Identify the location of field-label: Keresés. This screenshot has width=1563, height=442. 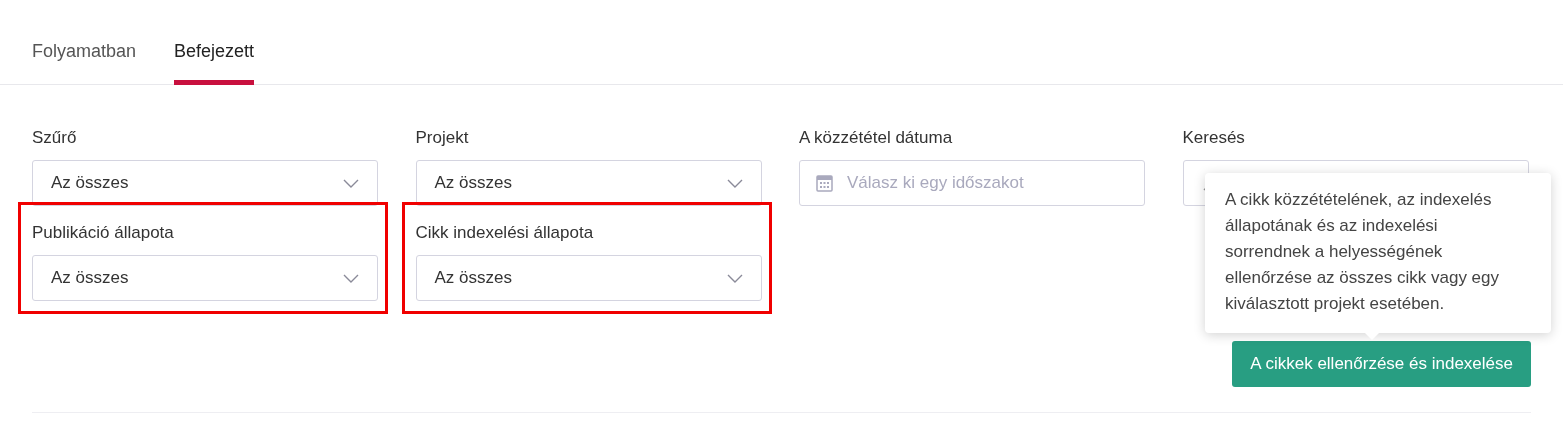
(1214, 138).